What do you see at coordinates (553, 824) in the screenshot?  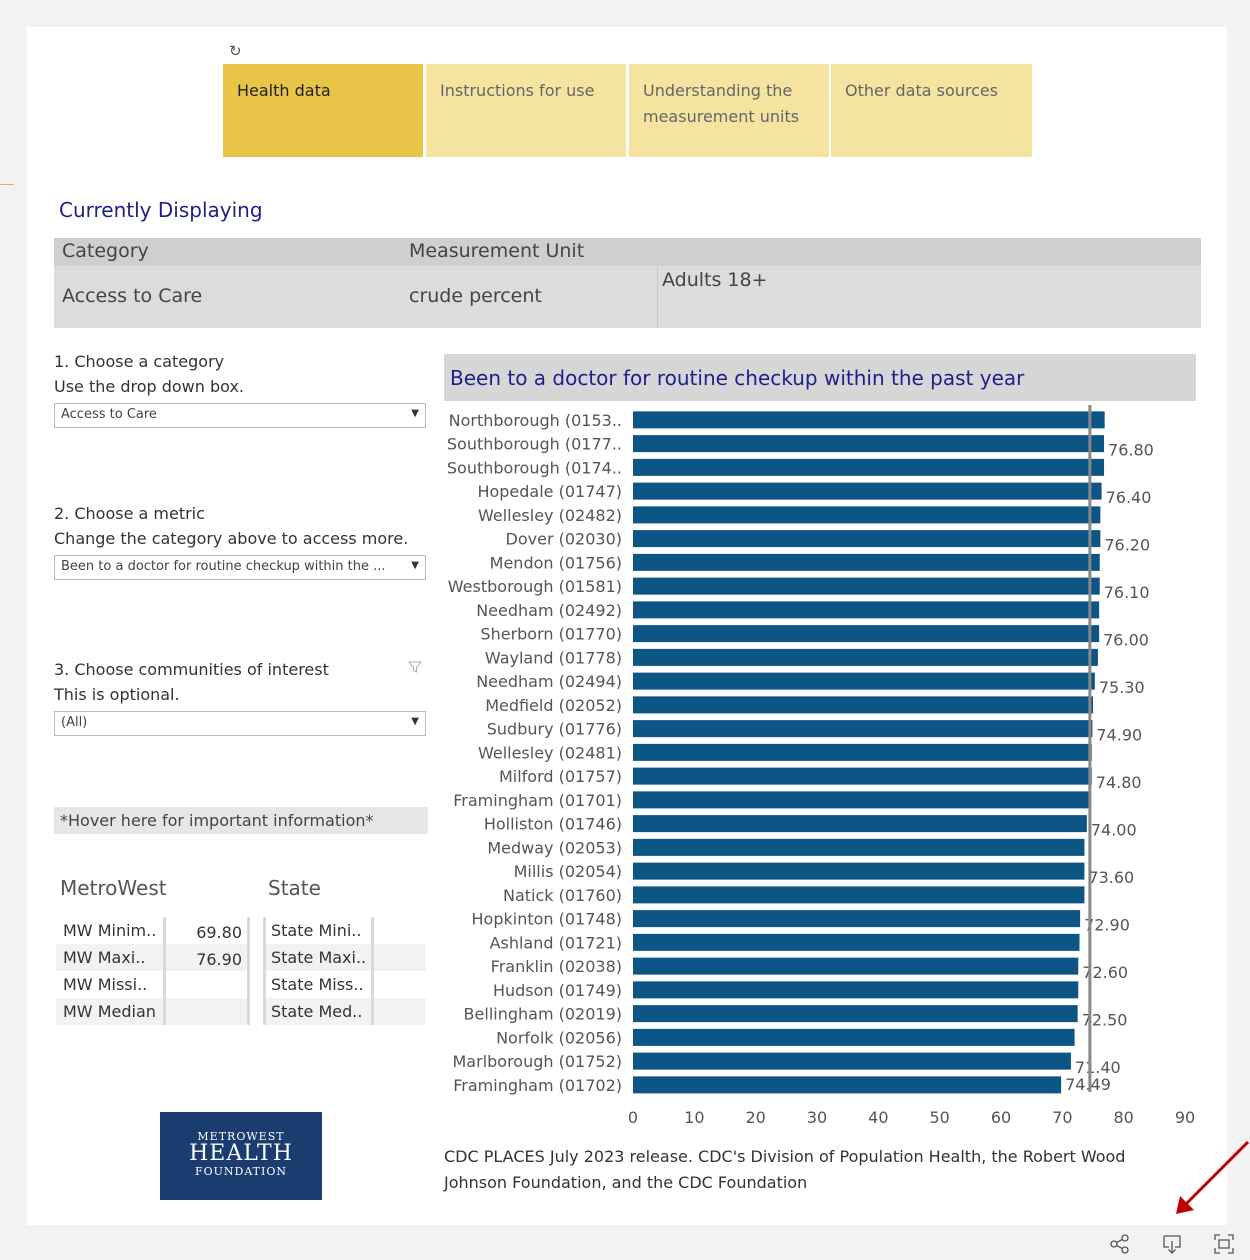 I see `bar-category-label: Holliston (01746)` at bounding box center [553, 824].